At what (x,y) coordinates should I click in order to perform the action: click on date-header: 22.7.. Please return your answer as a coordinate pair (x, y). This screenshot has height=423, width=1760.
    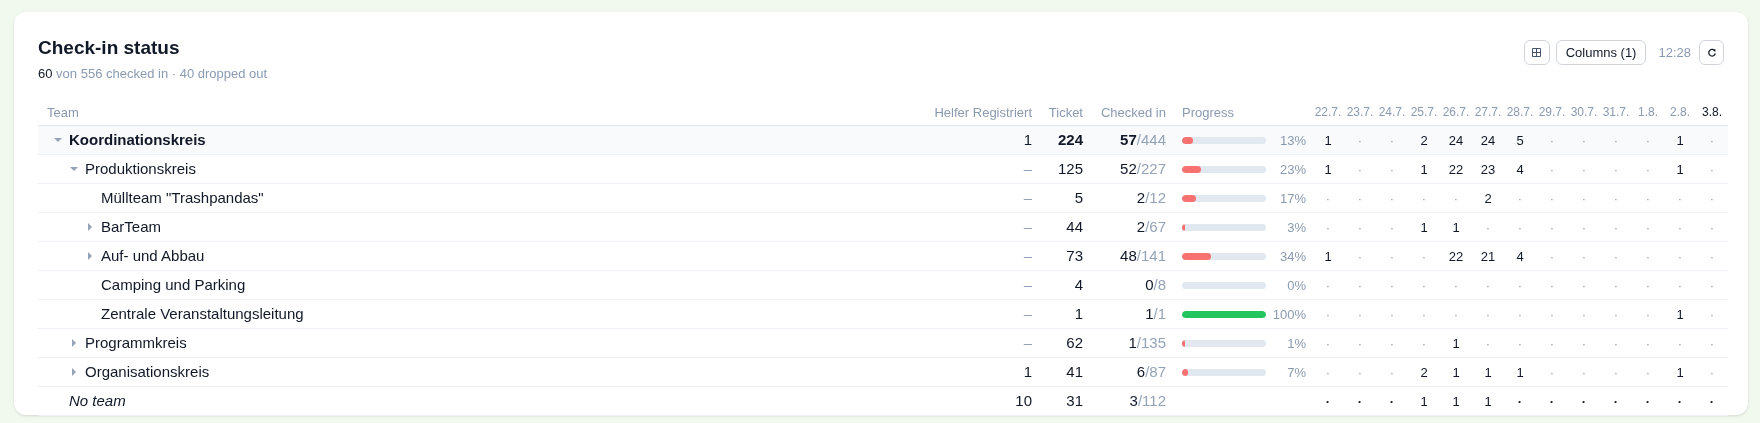
    Looking at the image, I should click on (1328, 113).